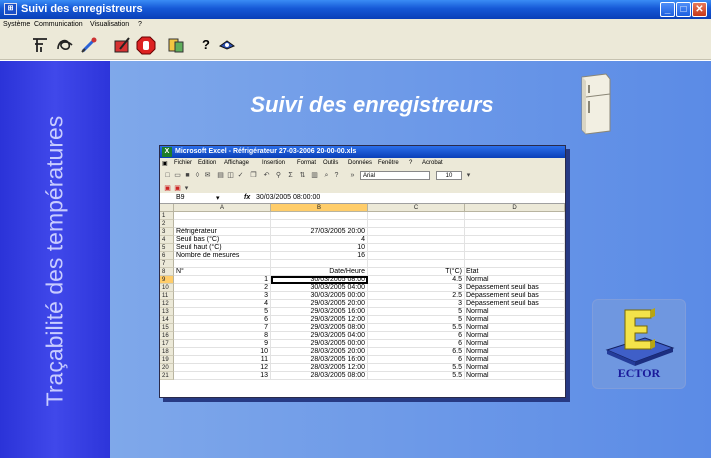  What do you see at coordinates (222, 248) in the screenshot?
I see `cell-a: Seuil haut (°C)` at bounding box center [222, 248].